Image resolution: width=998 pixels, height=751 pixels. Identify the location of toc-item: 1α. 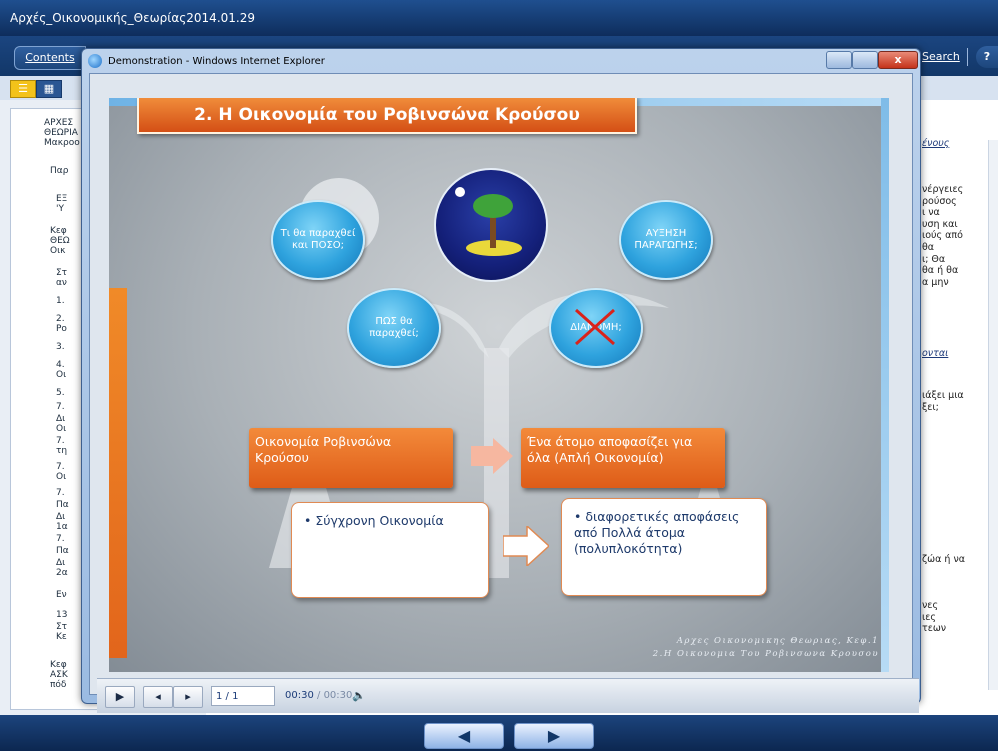
(62, 527).